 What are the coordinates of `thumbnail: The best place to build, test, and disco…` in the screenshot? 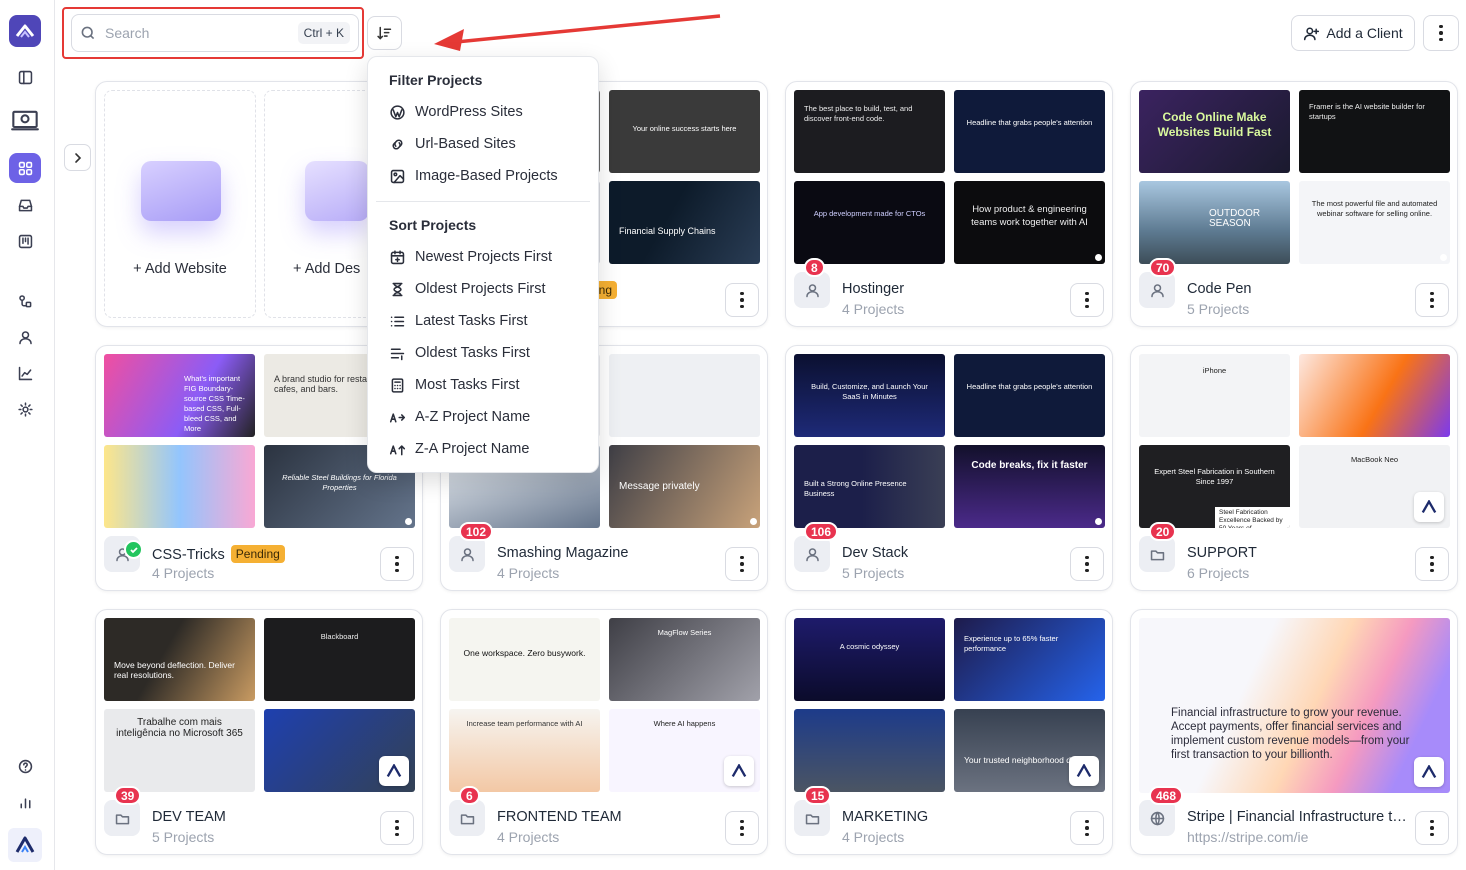 It's located at (869, 131).